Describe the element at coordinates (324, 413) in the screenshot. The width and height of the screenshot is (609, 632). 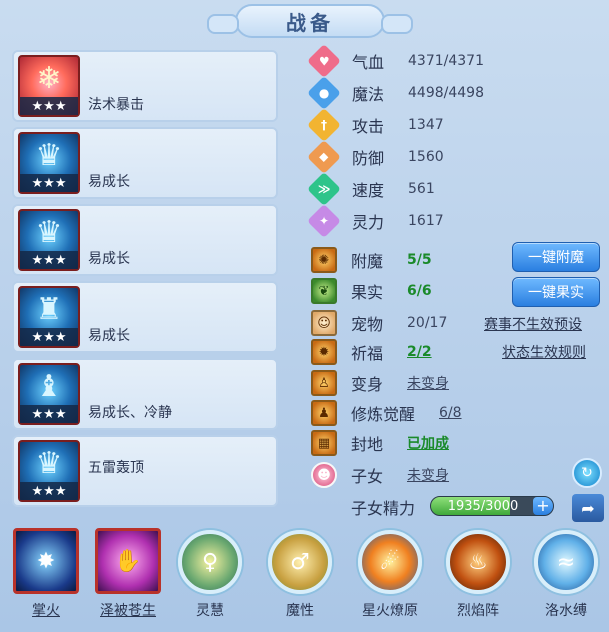
I see `awaken-icon: ♟` at that location.